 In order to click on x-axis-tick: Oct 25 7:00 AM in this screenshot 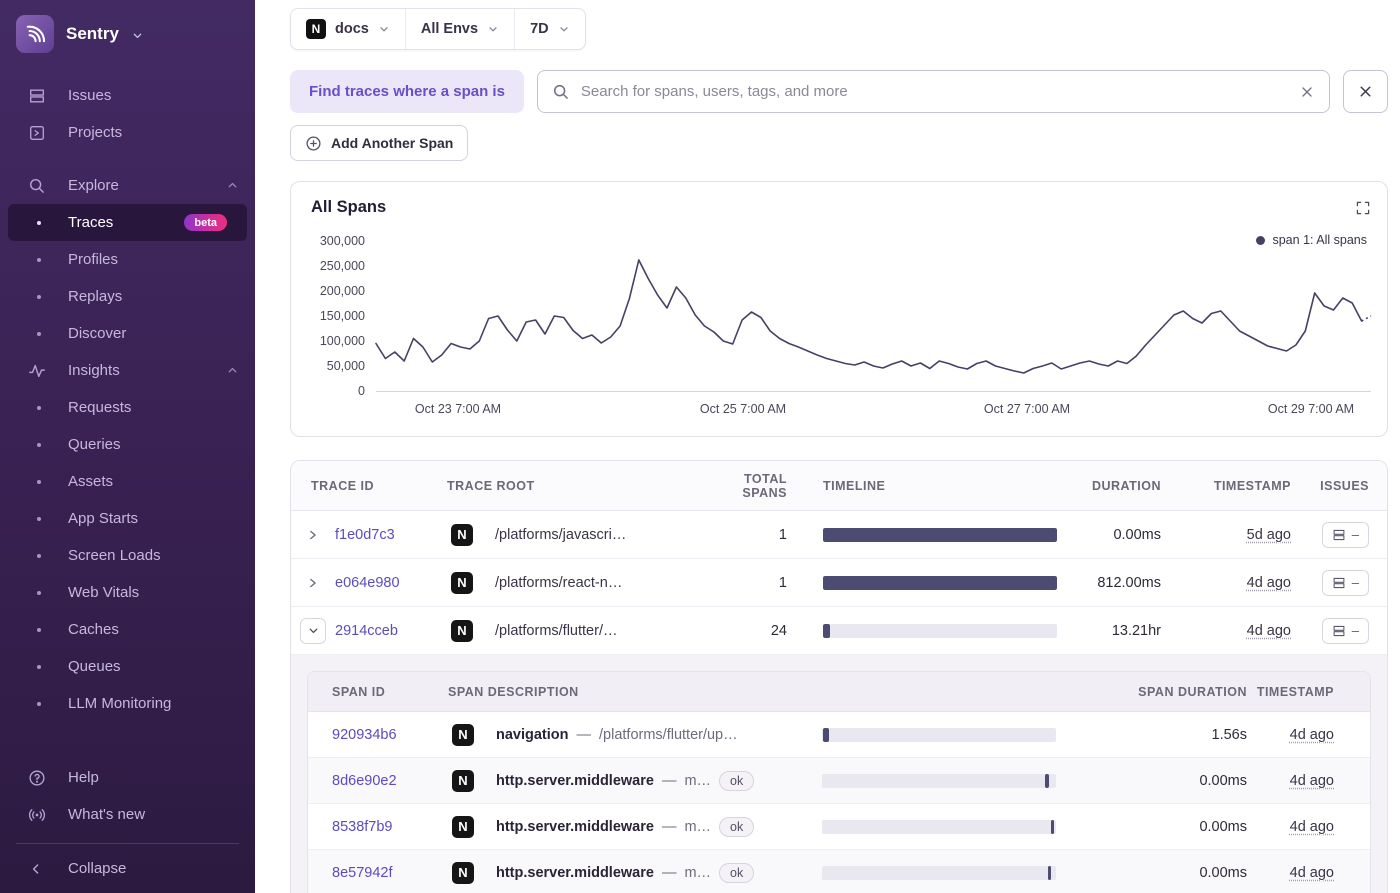, I will do `click(743, 409)`.